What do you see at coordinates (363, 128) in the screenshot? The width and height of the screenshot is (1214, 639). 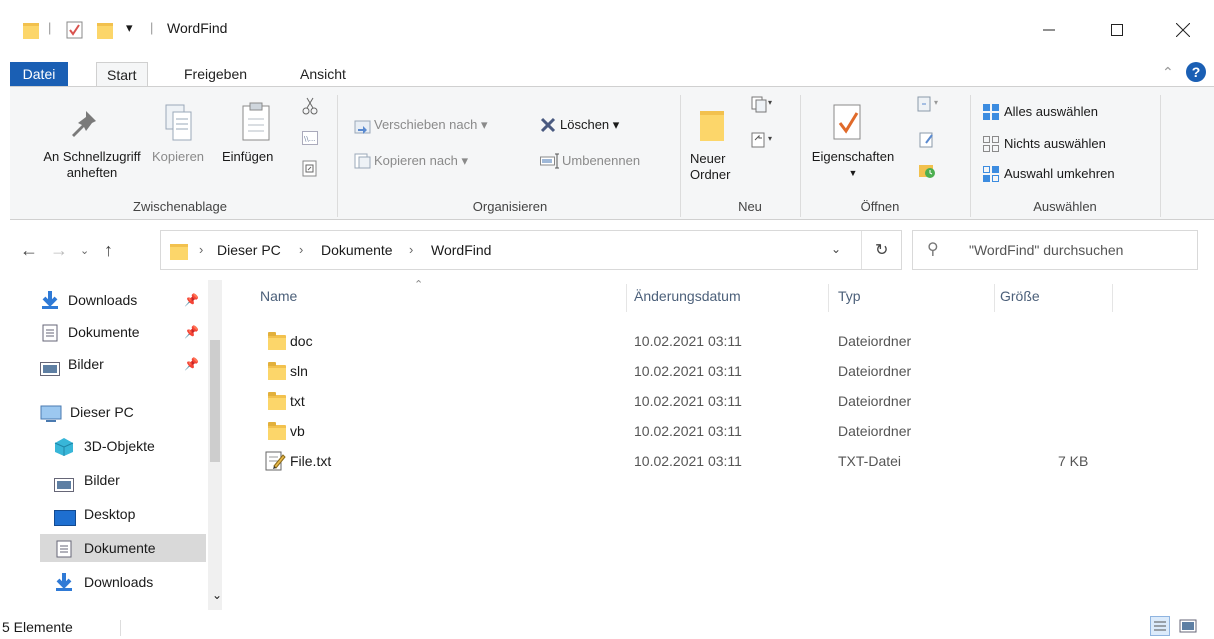 I see `move-to-icon` at bounding box center [363, 128].